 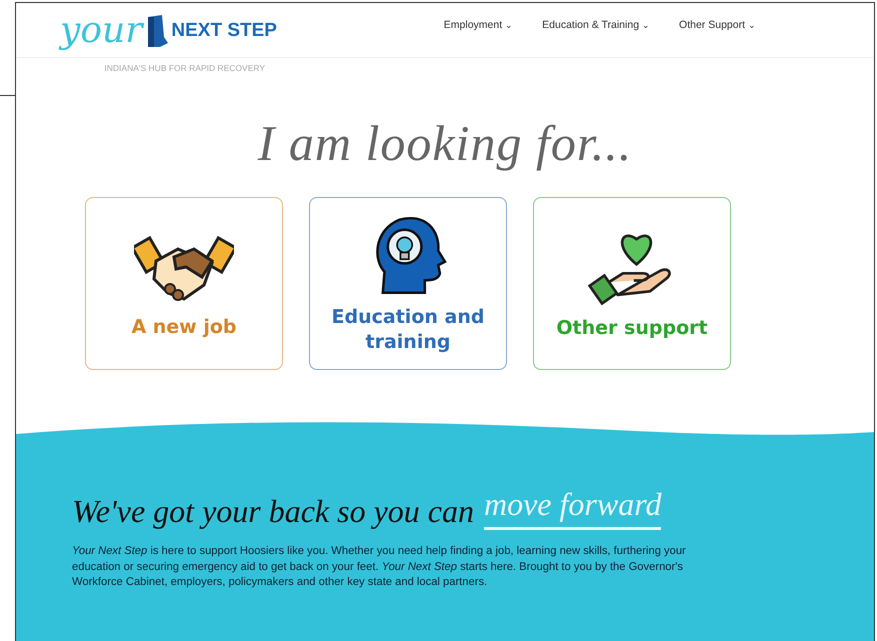 I want to click on option-card: Education and training, so click(x=408, y=283).